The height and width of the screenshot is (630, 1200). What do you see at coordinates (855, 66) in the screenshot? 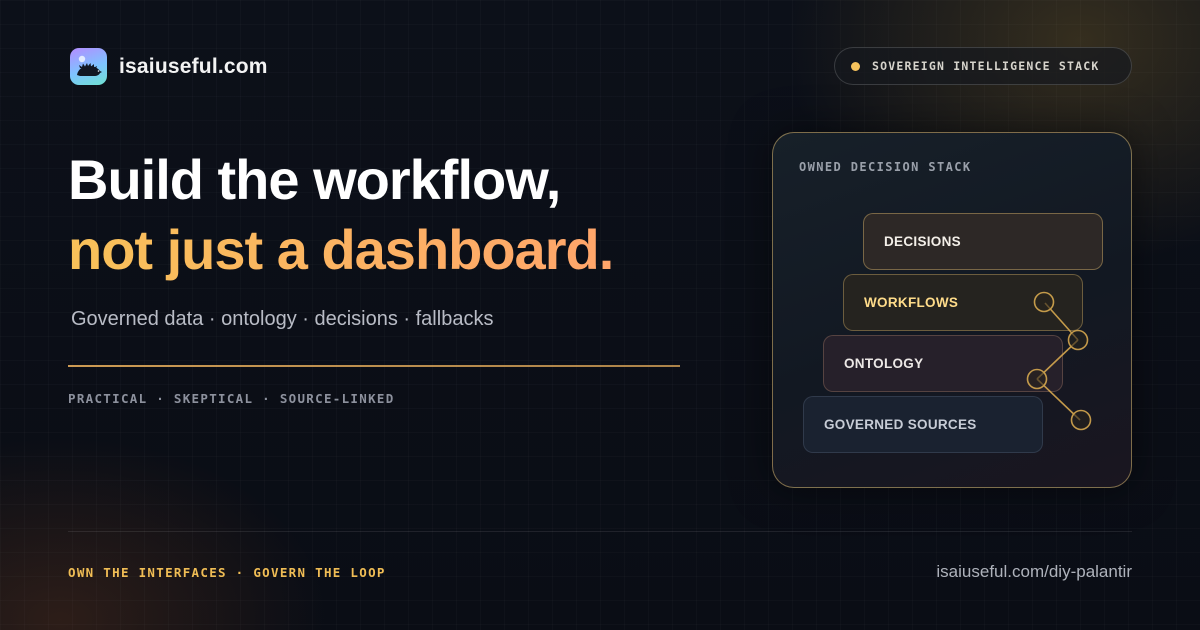
I see `status-dot-icon` at bounding box center [855, 66].